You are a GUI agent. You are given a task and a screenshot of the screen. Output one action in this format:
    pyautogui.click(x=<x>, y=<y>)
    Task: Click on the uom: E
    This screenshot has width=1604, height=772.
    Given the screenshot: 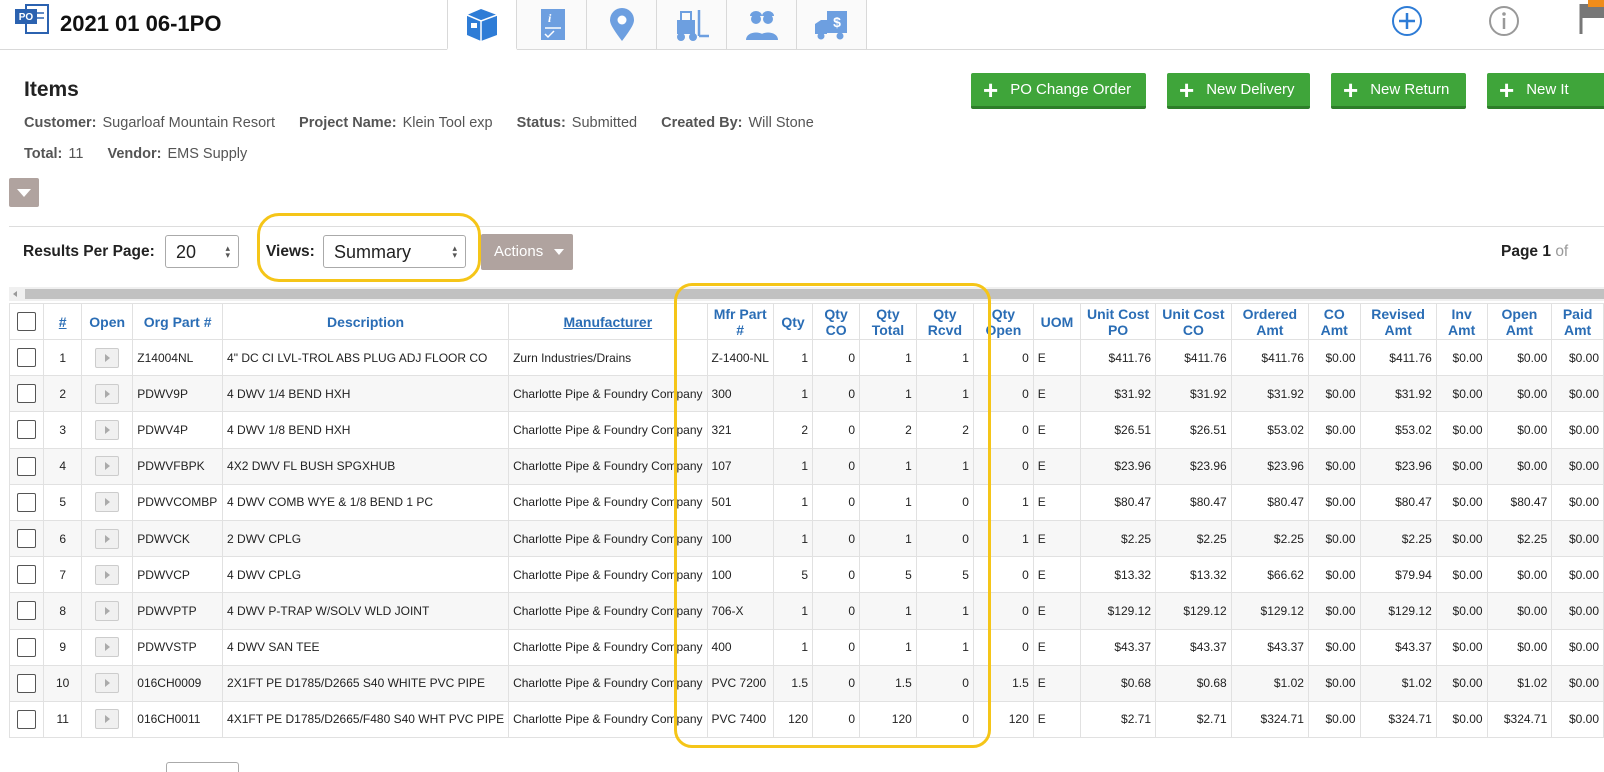 What is the action you would take?
    pyautogui.click(x=1057, y=357)
    